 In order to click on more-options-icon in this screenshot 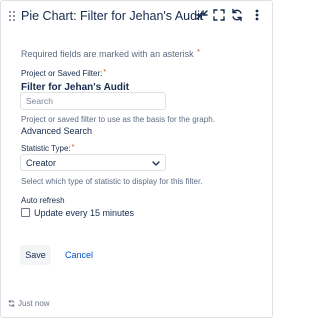, I will do `click(257, 15)`.